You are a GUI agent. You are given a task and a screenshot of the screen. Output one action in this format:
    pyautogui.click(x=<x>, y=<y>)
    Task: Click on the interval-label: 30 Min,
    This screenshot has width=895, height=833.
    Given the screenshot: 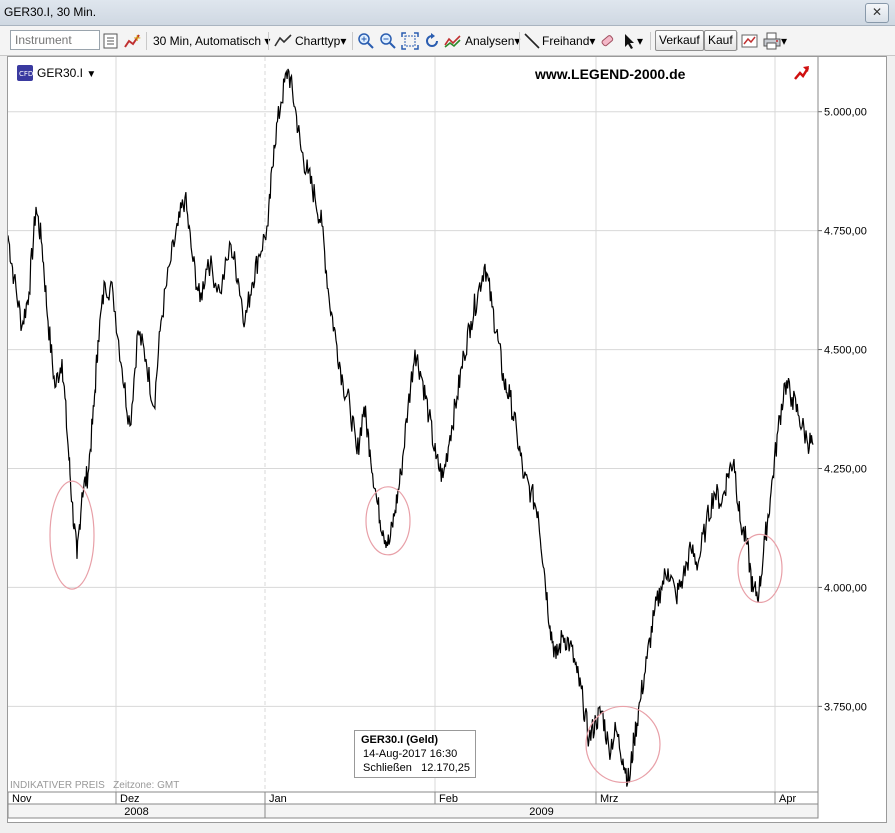 What is the action you would take?
    pyautogui.click(x=173, y=41)
    